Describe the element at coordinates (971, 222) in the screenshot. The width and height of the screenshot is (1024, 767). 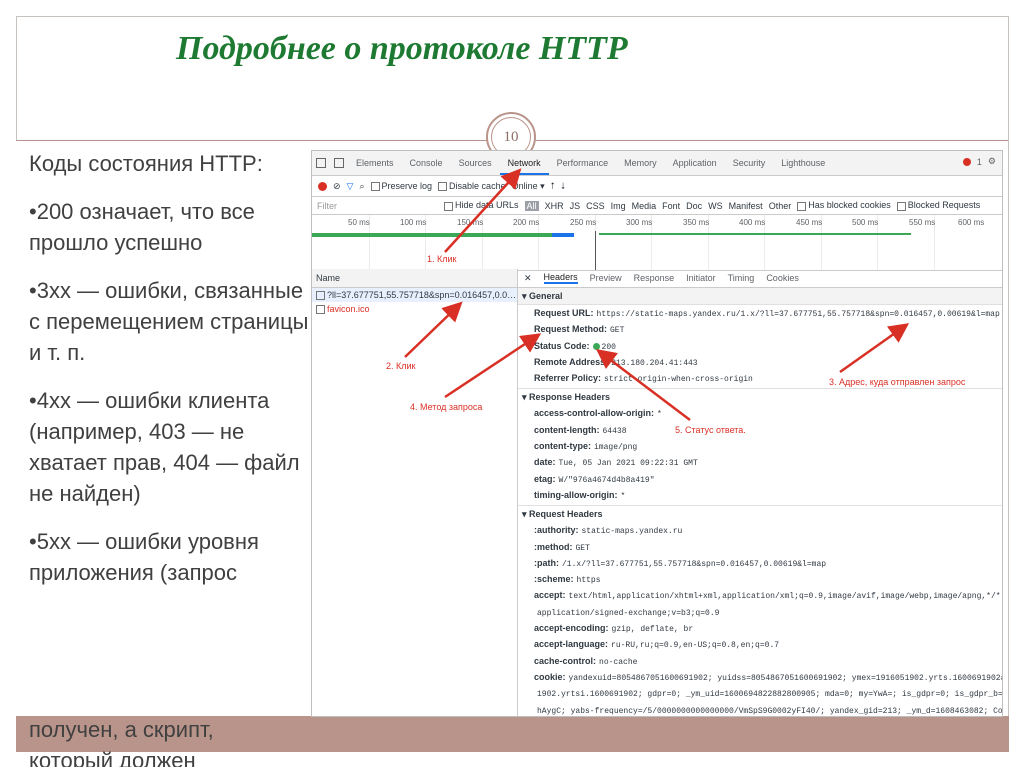
I see `timeline-tick: 600 ms` at that location.